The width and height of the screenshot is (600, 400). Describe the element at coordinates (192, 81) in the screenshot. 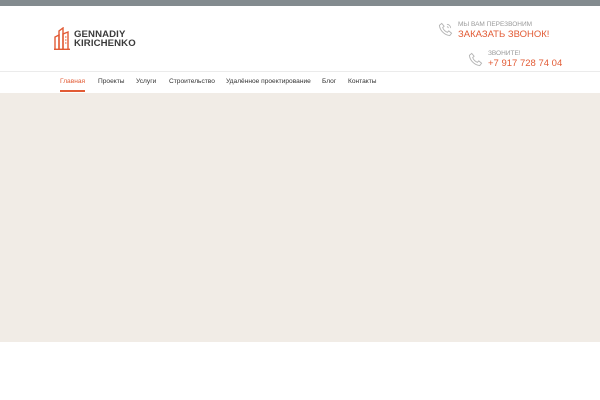

I see `nav-item-construction: Строительство` at that location.